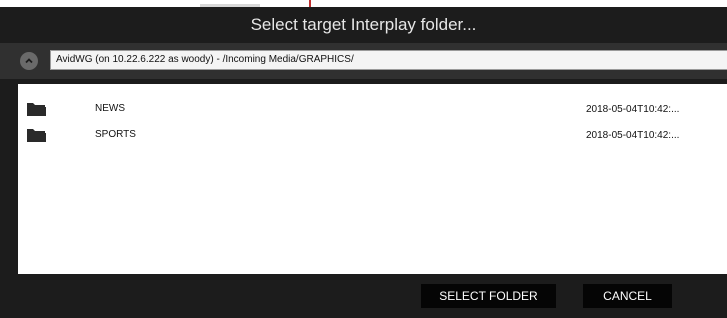 This screenshot has width=727, height=318. I want to click on select-folder-button: SELECT FOLDER, so click(488, 296).